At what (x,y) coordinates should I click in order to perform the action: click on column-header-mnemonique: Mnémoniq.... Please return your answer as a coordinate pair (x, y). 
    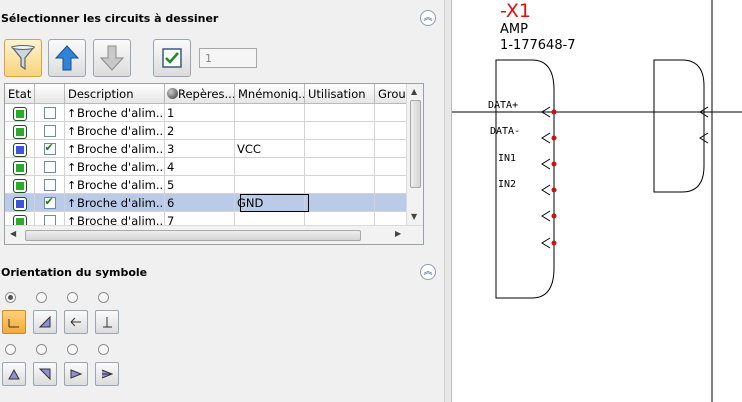
    Looking at the image, I should click on (270, 94).